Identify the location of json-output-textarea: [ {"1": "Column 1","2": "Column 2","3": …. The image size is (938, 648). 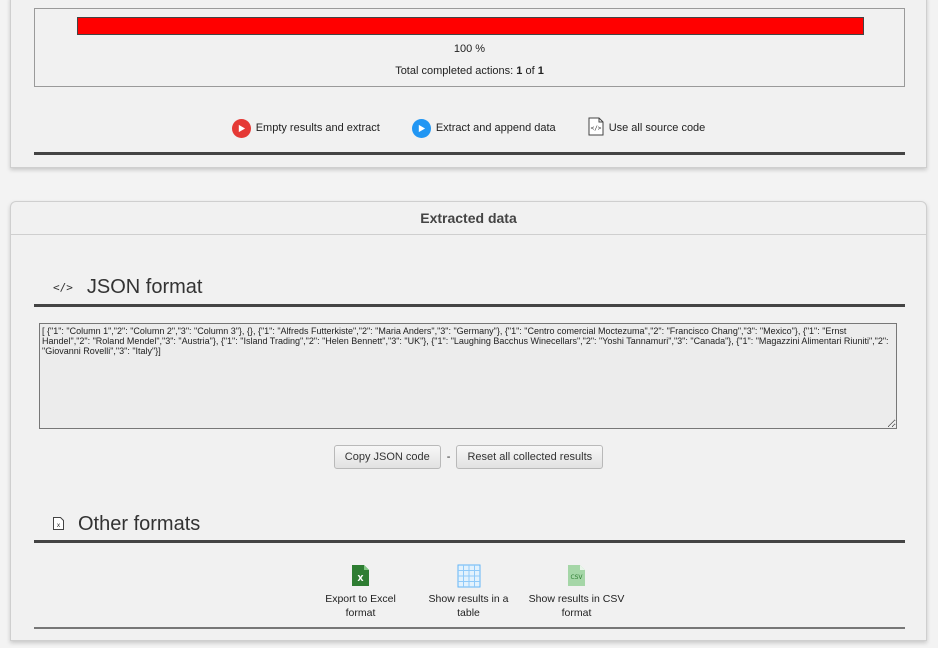
(468, 376).